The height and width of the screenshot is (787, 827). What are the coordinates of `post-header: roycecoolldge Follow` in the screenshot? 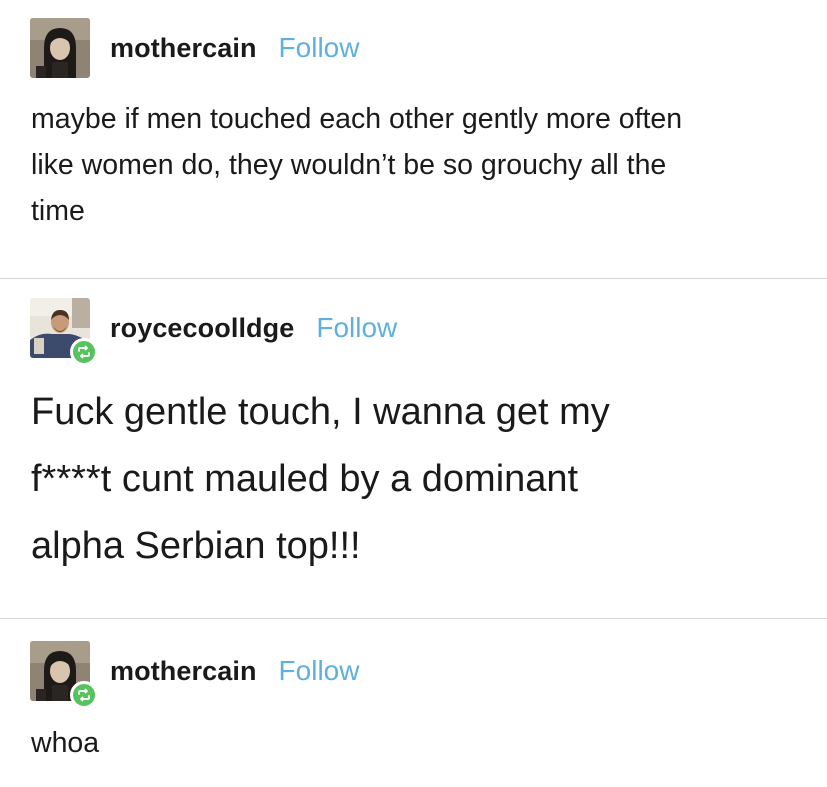 It's located at (213, 332).